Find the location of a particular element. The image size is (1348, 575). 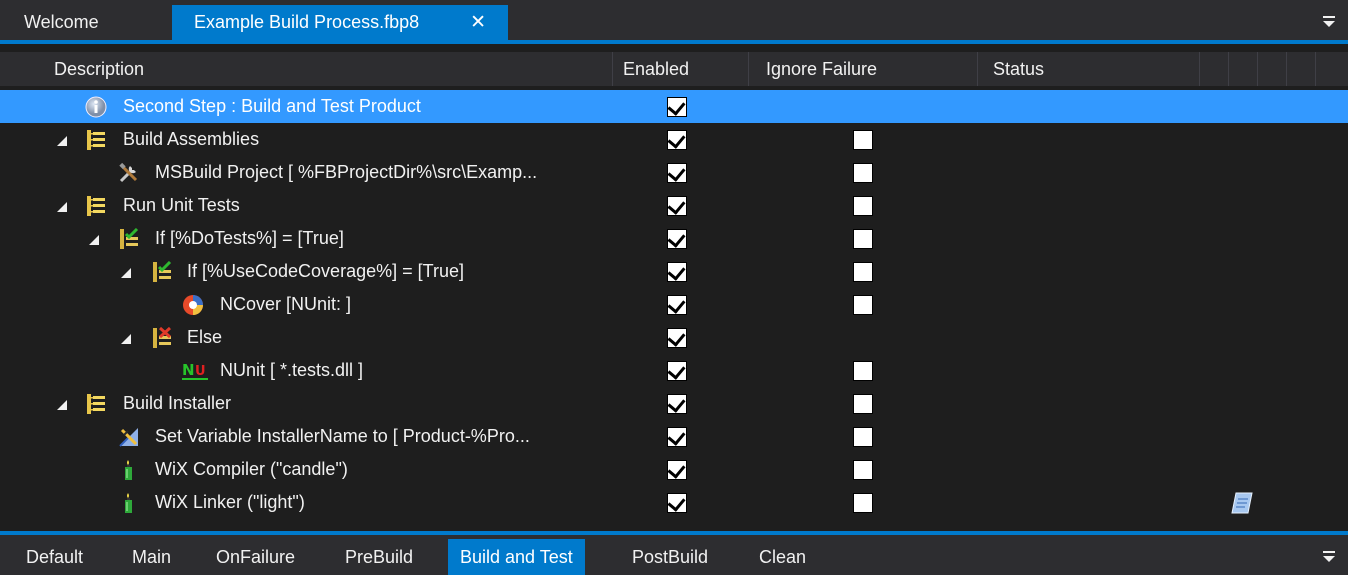

column-header-enabled: Enabled is located at coordinates (681, 69).